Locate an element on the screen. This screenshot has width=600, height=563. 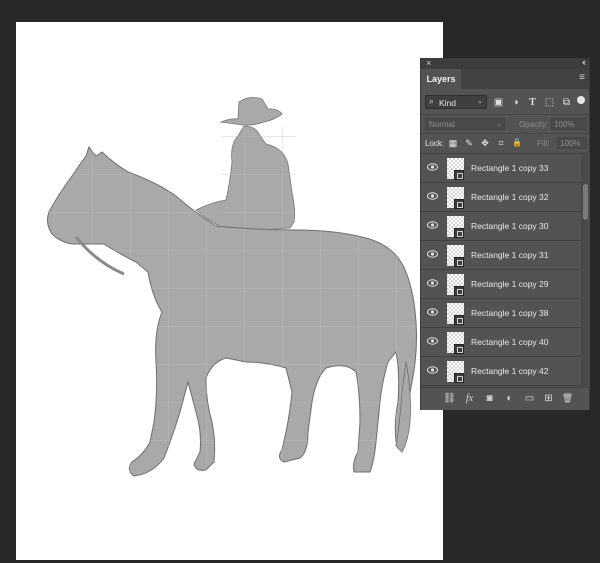
link-layers-icon: ⛓ is located at coordinates (449, 398).